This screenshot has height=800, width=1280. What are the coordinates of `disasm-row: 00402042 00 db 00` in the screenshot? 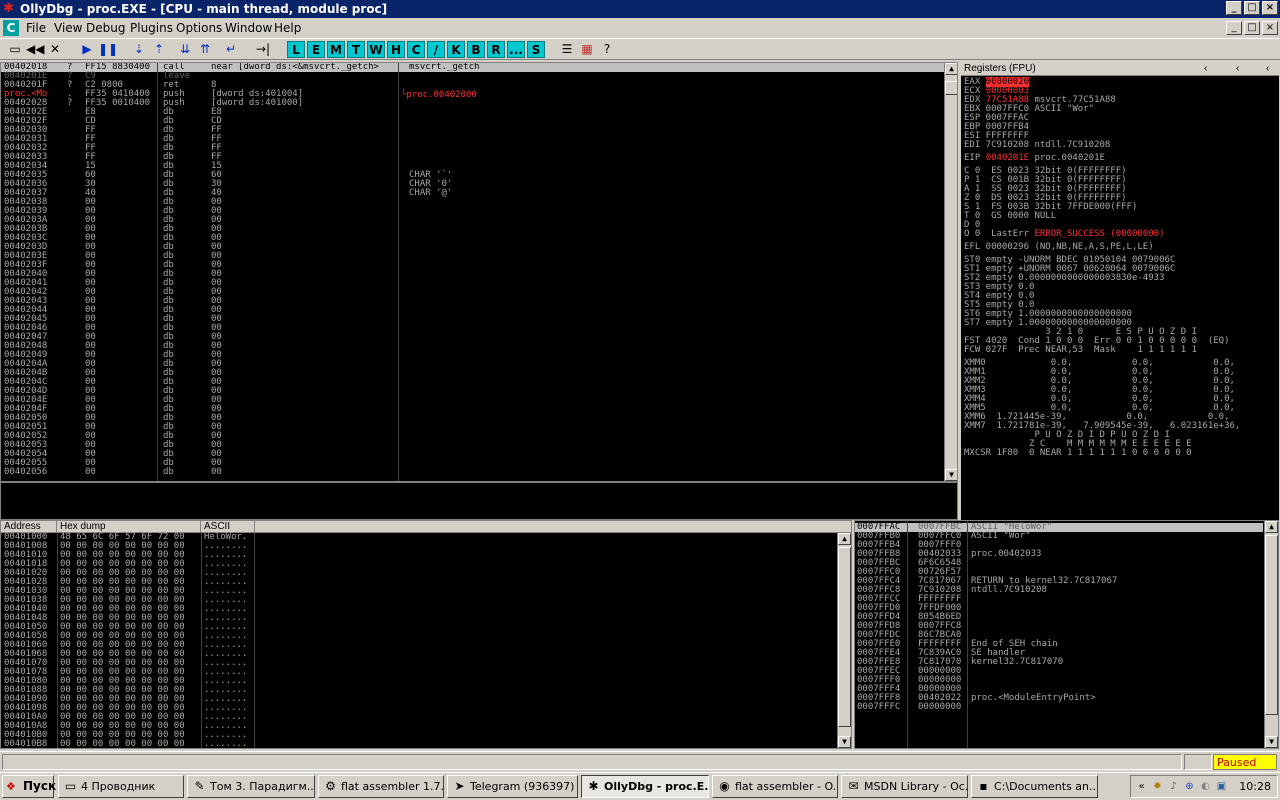 It's located at (479, 292).